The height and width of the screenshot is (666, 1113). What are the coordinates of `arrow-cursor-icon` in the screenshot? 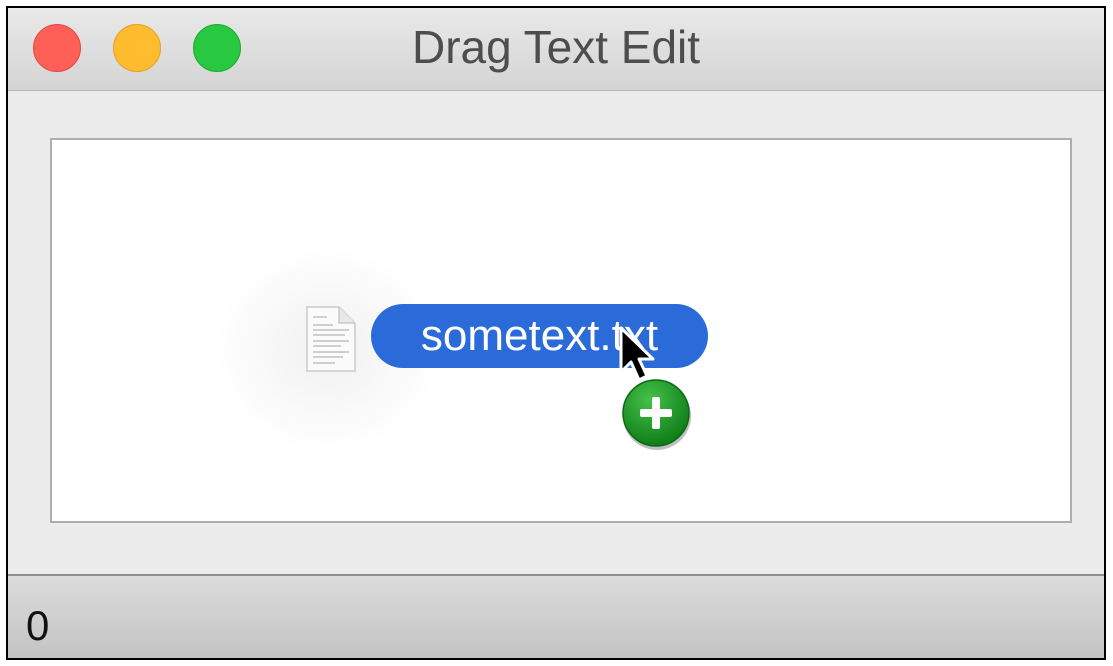 It's located at (637, 354).